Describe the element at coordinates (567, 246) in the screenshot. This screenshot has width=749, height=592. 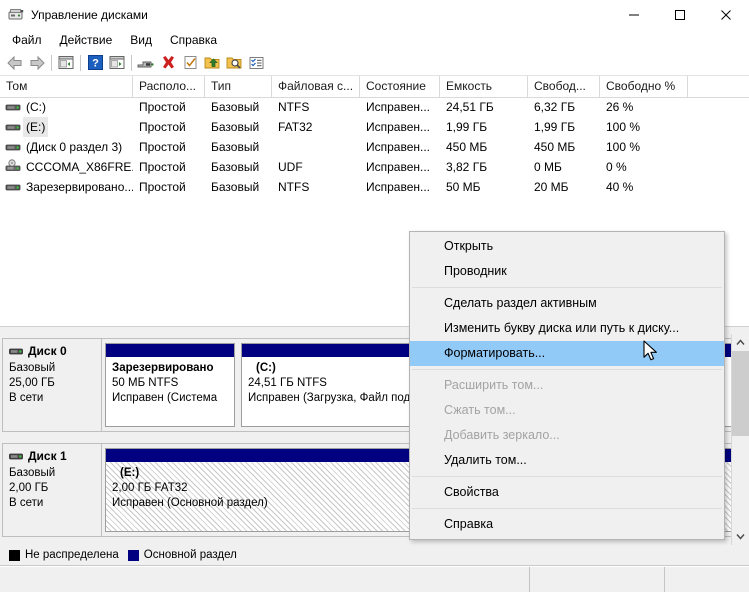
I see `context-menu-item: Открыть` at that location.